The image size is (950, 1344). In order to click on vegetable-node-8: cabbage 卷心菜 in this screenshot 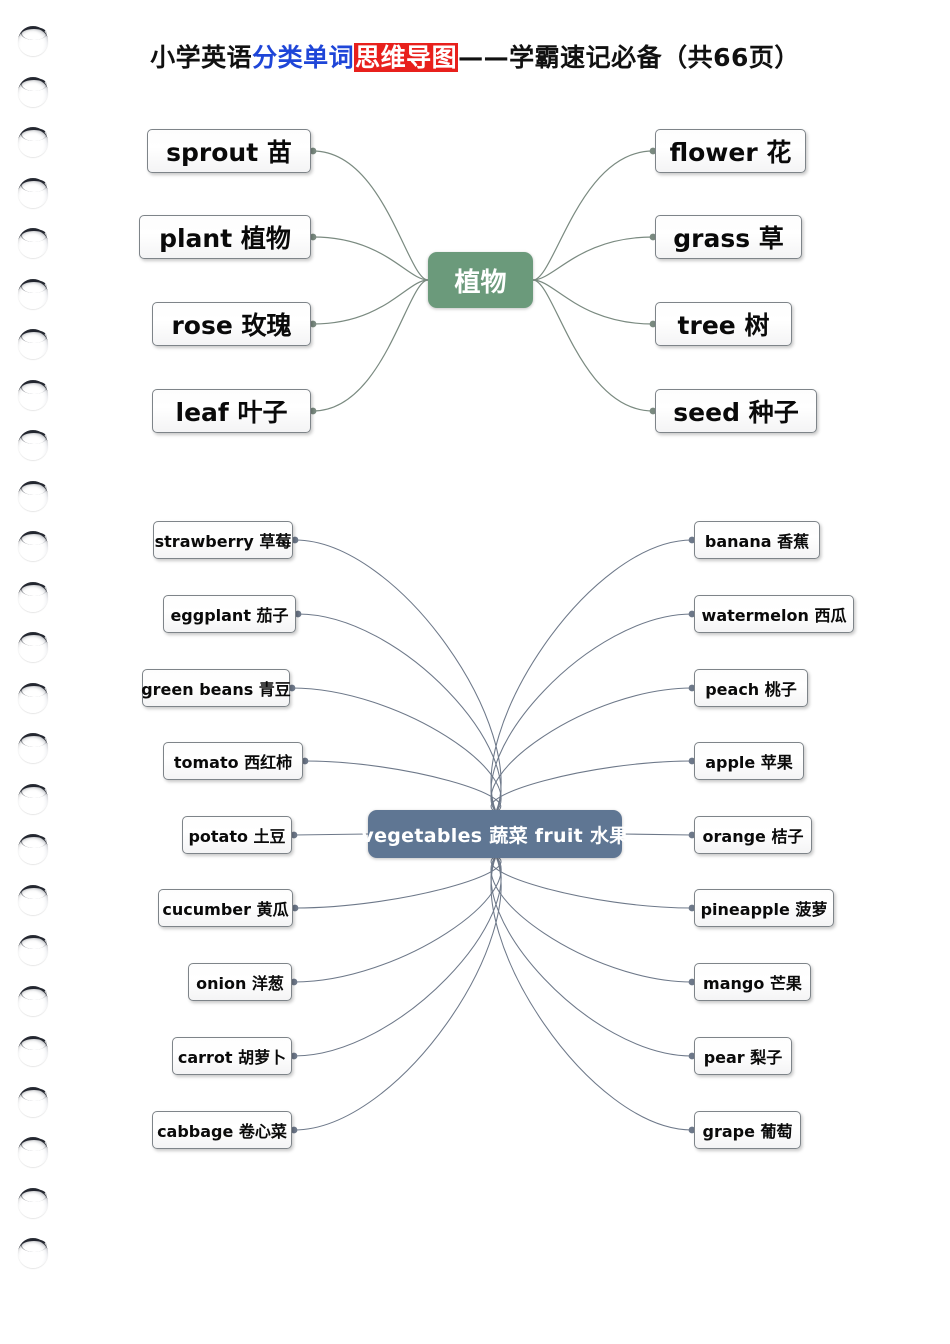, I will do `click(222, 1130)`.